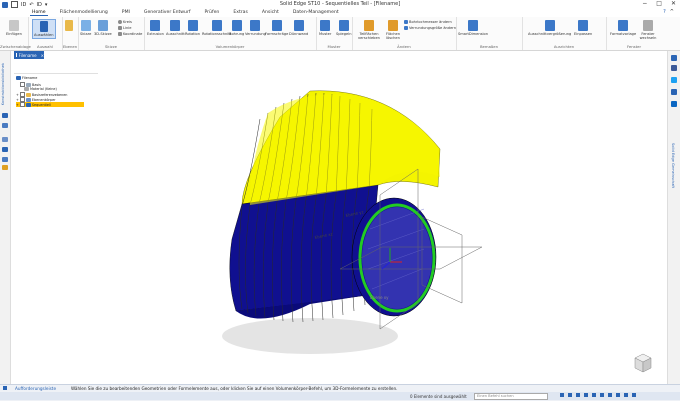  Describe the element at coordinates (85, 28) in the screenshot. I see `sketch-button: Skizze` at that location.